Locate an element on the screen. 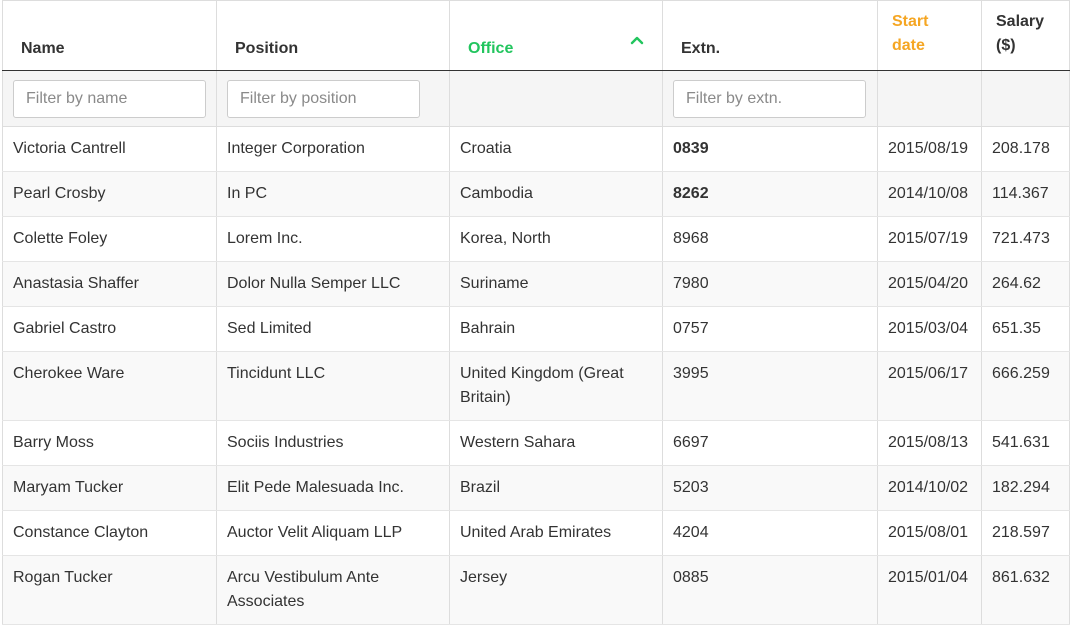 Image resolution: width=1071 pixels, height=625 pixels. position-filter-input is located at coordinates (323, 98).